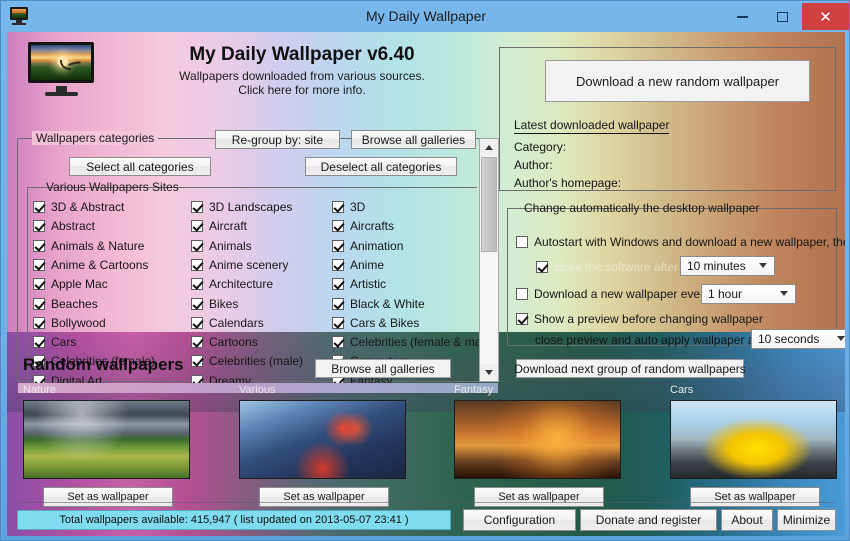 Image resolution: width=850 pixels, height=541 pixels. Describe the element at coordinates (568, 183) in the screenshot. I see `author-homepage-label: Author's homepage:` at that location.